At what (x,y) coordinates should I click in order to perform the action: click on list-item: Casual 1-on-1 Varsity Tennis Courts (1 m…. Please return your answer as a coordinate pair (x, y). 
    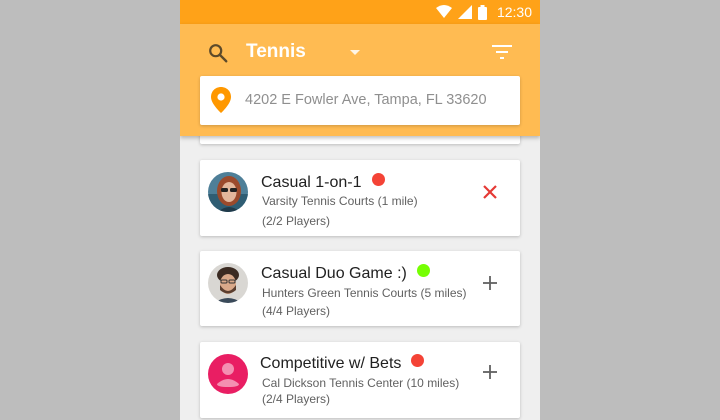
    Looking at the image, I should click on (360, 198).